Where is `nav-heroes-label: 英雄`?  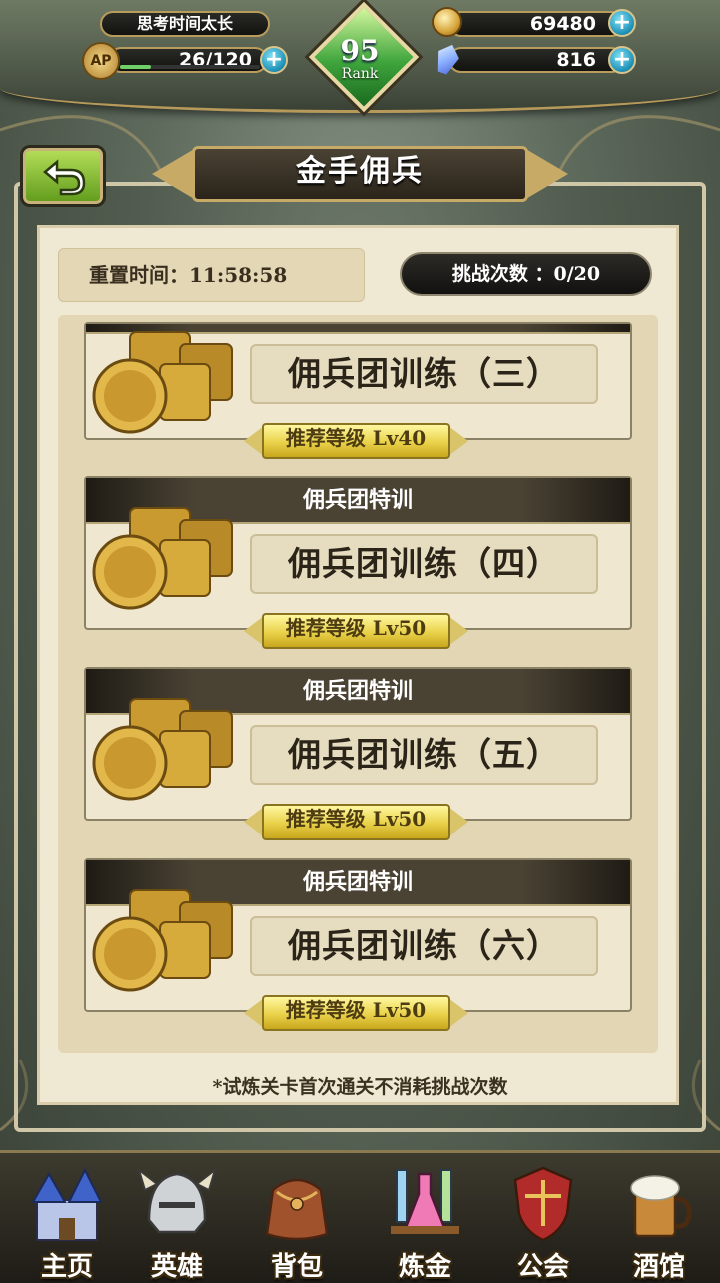
nav-heroes-label: 英雄 is located at coordinates (176, 1267).